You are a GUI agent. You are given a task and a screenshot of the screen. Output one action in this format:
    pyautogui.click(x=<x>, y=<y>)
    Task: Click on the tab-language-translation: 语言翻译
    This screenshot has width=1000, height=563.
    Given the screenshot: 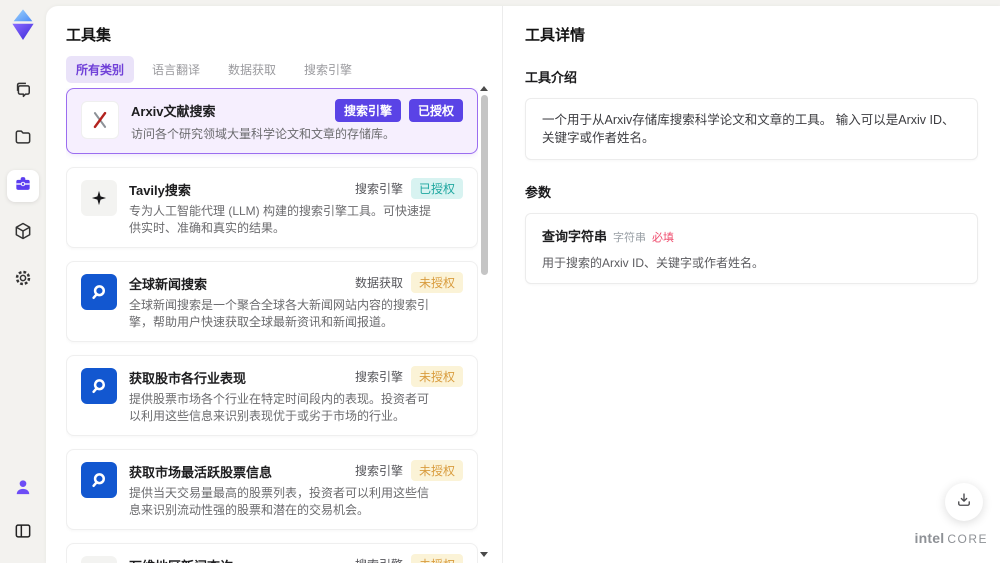 What is the action you would take?
    pyautogui.click(x=176, y=69)
    